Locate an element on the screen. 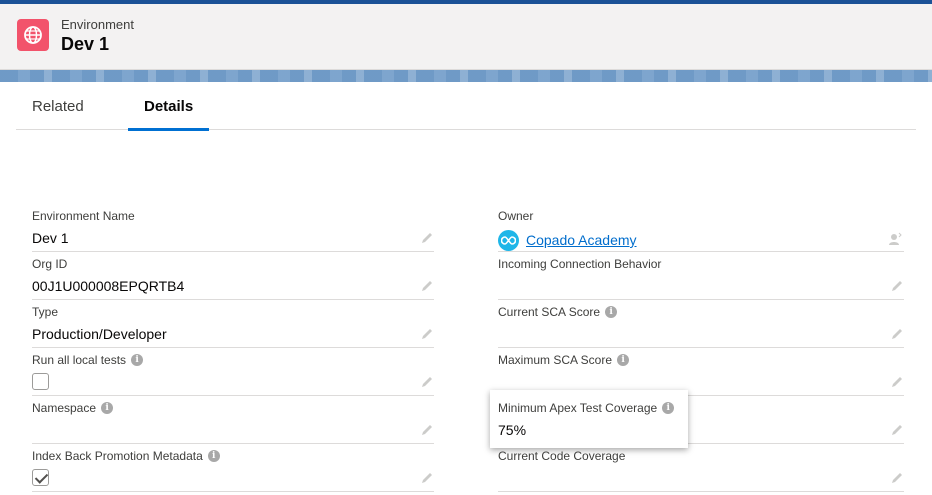  field-run-all-local-tests: Run all local tests i is located at coordinates (233, 372).